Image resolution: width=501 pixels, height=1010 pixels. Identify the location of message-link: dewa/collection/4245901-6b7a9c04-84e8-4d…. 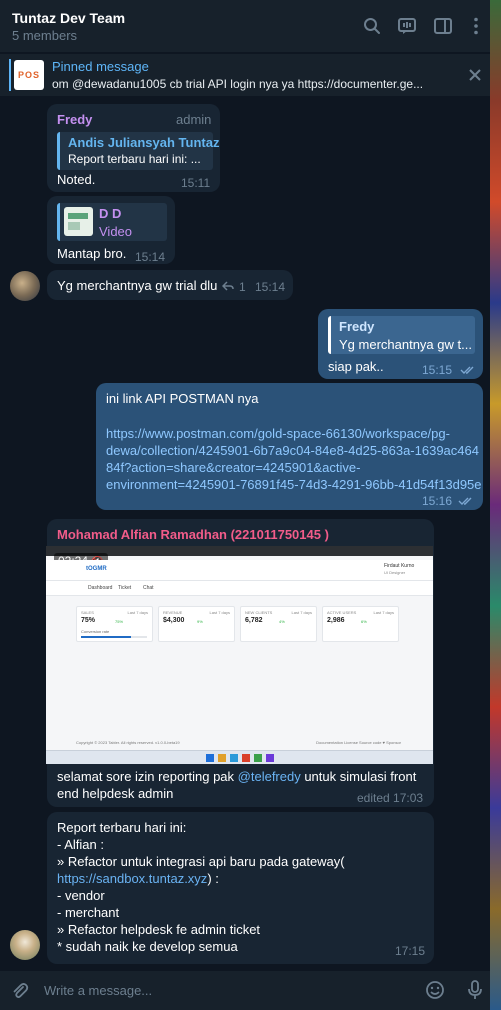
(292, 450).